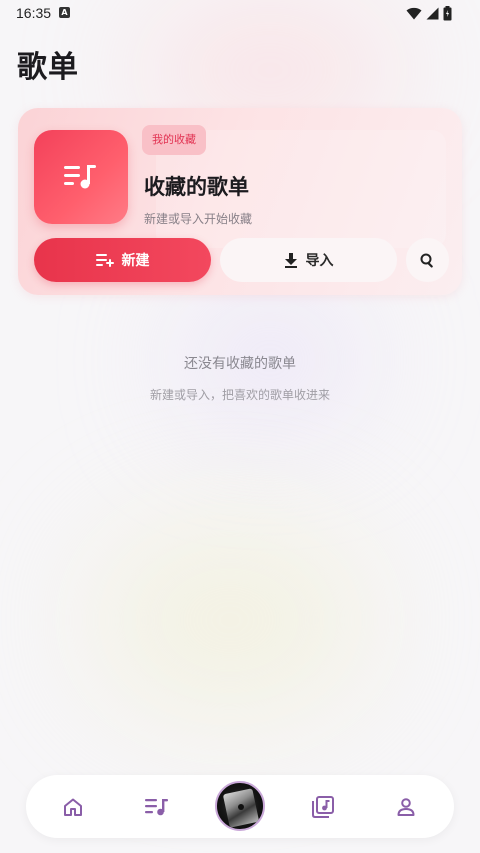 The width and height of the screenshot is (480, 853). I want to click on notification-icon: A, so click(64, 12).